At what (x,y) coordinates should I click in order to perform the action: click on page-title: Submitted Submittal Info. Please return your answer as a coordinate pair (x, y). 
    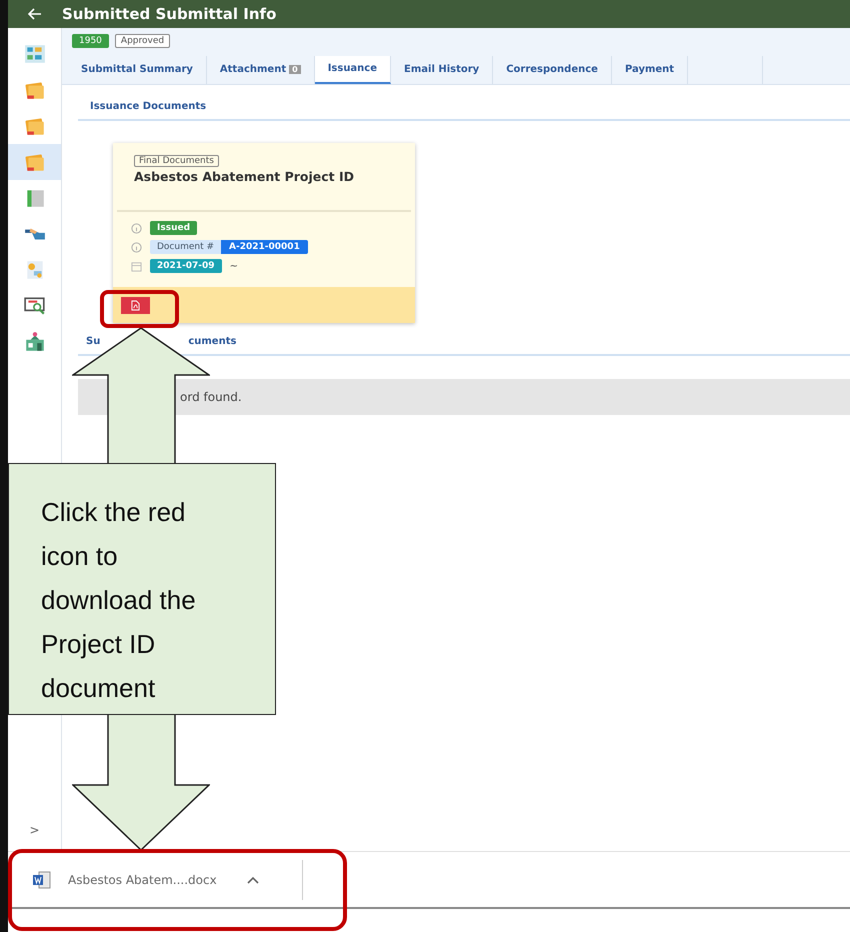
    Looking at the image, I should click on (169, 14).